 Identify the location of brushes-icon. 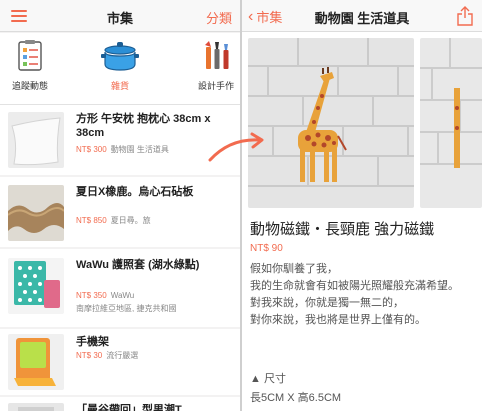
(217, 55).